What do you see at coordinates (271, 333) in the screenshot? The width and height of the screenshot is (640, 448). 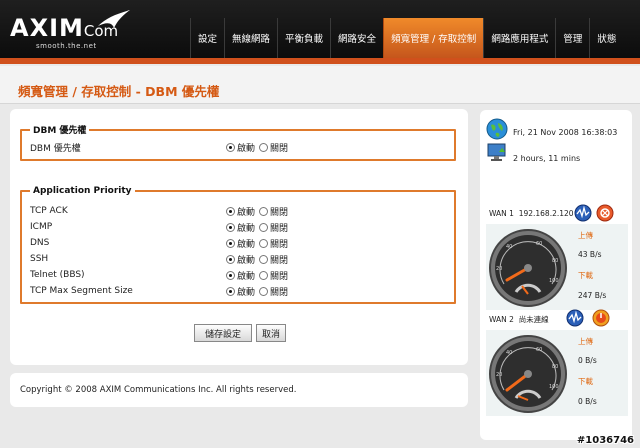 I see `cancel-button: 取消` at bounding box center [271, 333].